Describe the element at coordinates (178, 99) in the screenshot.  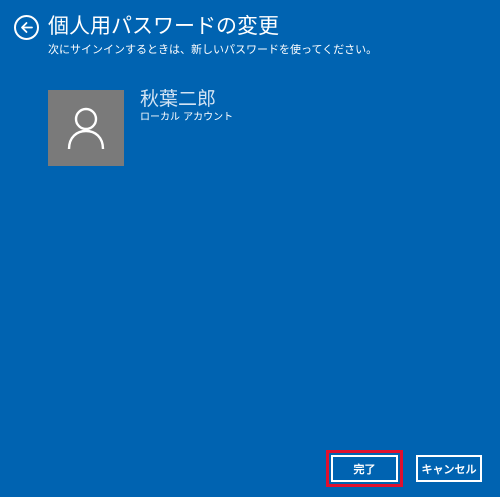
I see `user-name: 秋葉二郎` at that location.